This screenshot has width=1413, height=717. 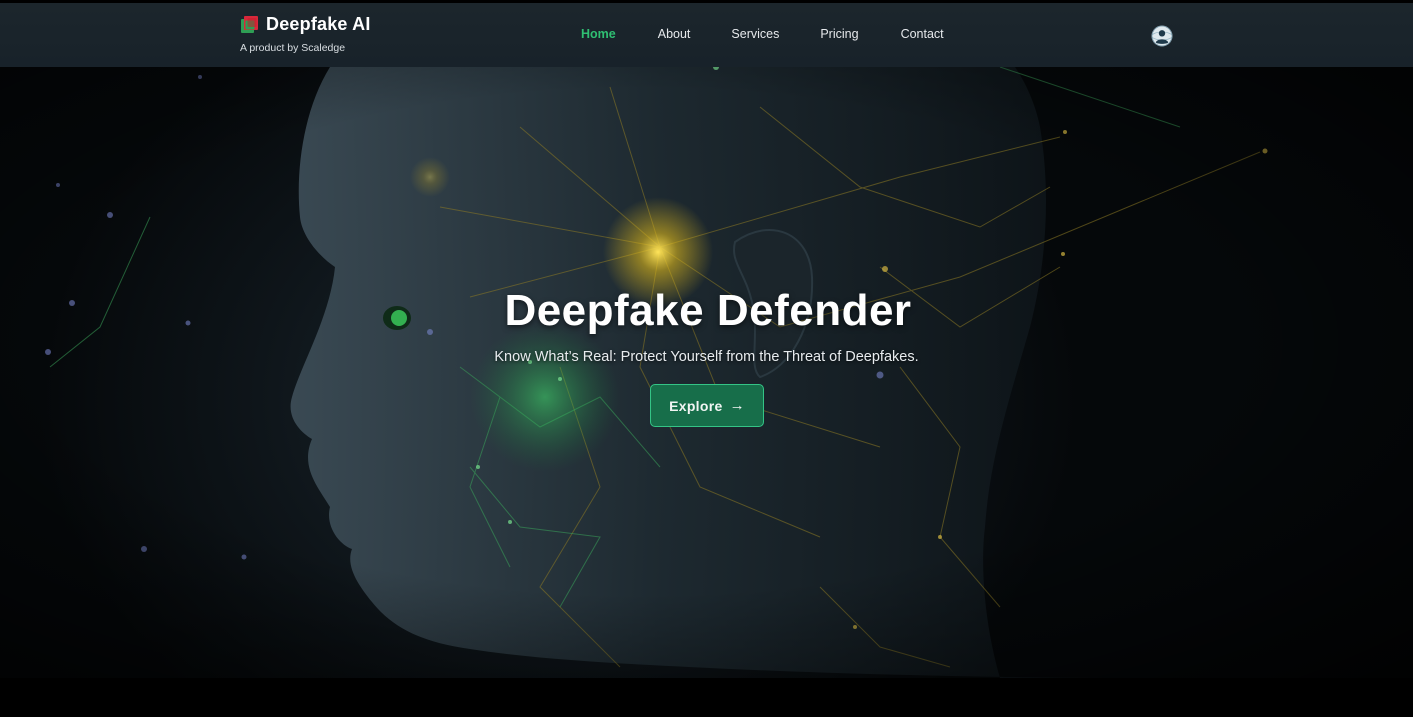 I want to click on brand-title: Deepfake AI, so click(x=318, y=24).